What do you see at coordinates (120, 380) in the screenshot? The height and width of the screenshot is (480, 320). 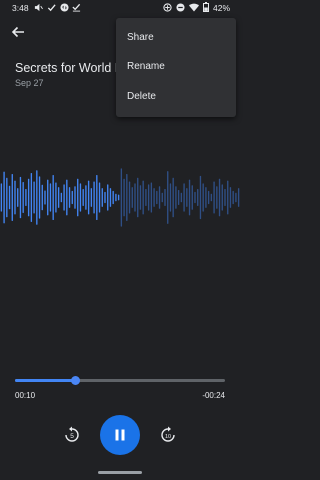 I see `seek-bar` at bounding box center [120, 380].